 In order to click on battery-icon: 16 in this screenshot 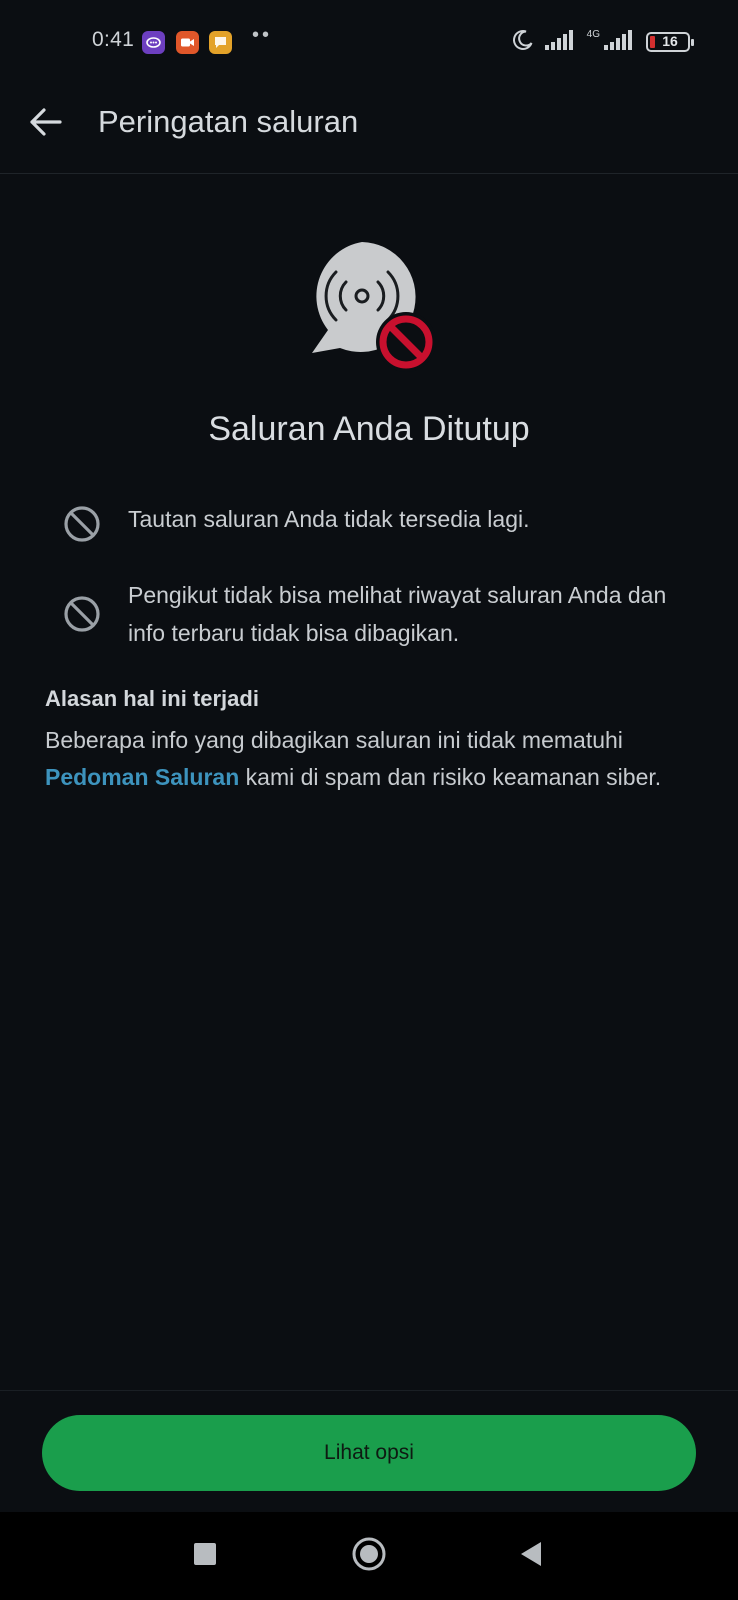, I will do `click(670, 42)`.